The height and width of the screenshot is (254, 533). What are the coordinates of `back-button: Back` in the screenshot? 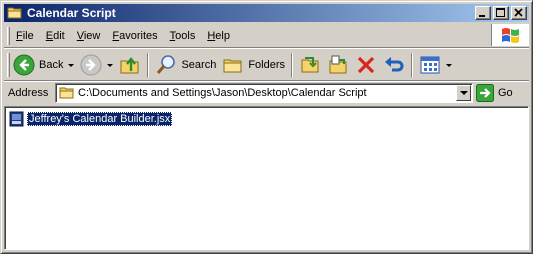 It's located at (43, 65).